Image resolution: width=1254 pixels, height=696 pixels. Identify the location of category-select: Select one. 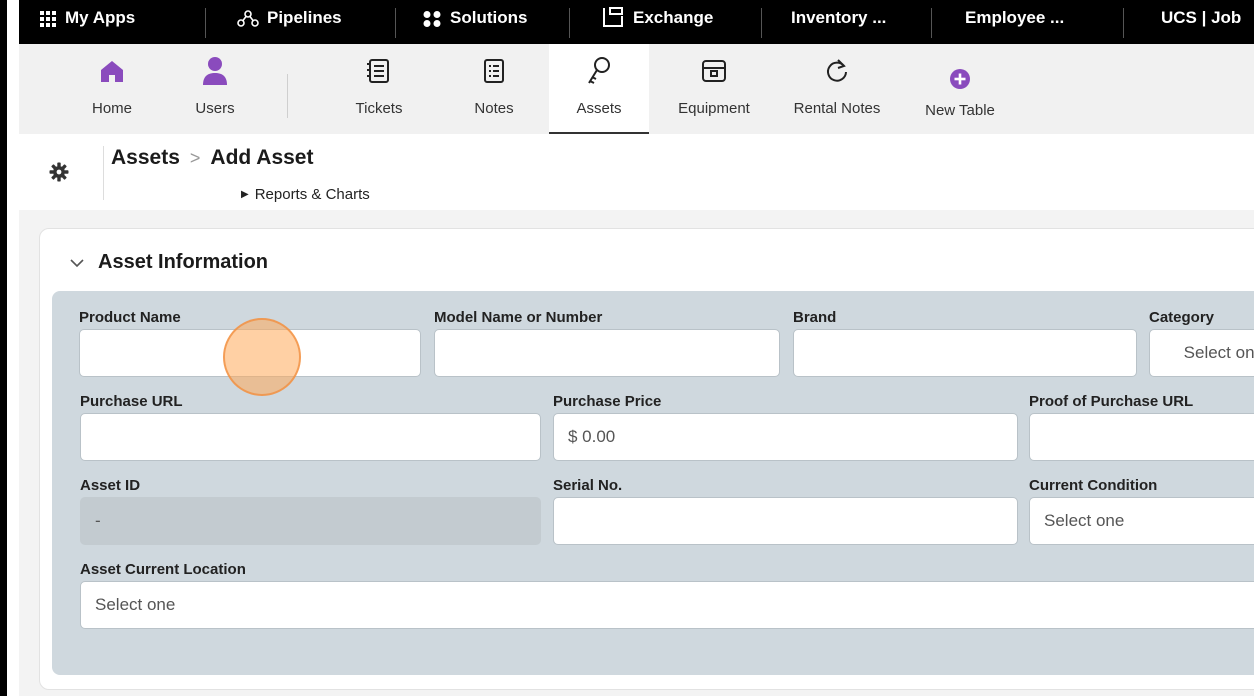
(1201, 353).